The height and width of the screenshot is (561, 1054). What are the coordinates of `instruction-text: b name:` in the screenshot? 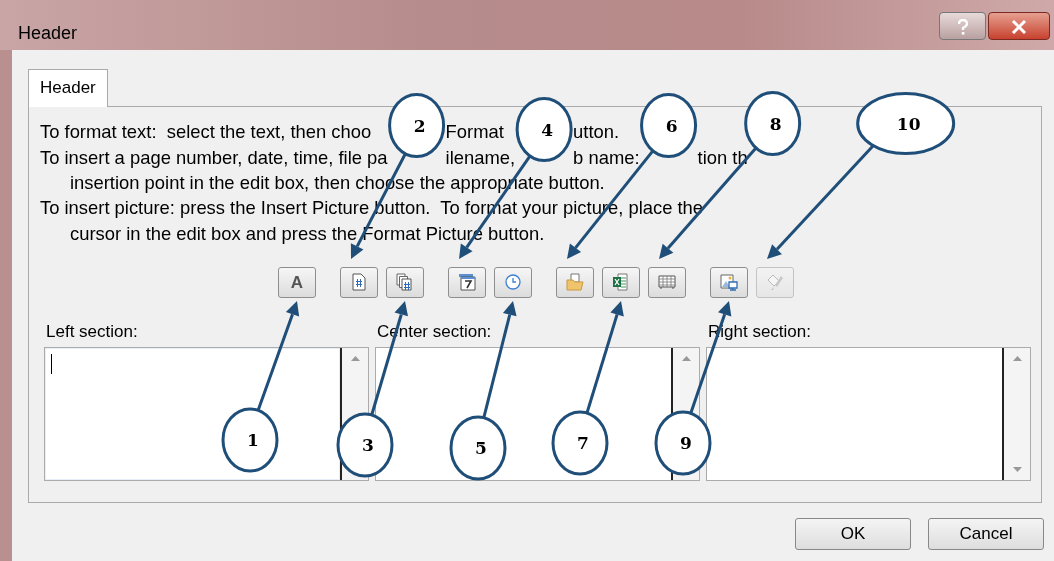 It's located at (606, 157).